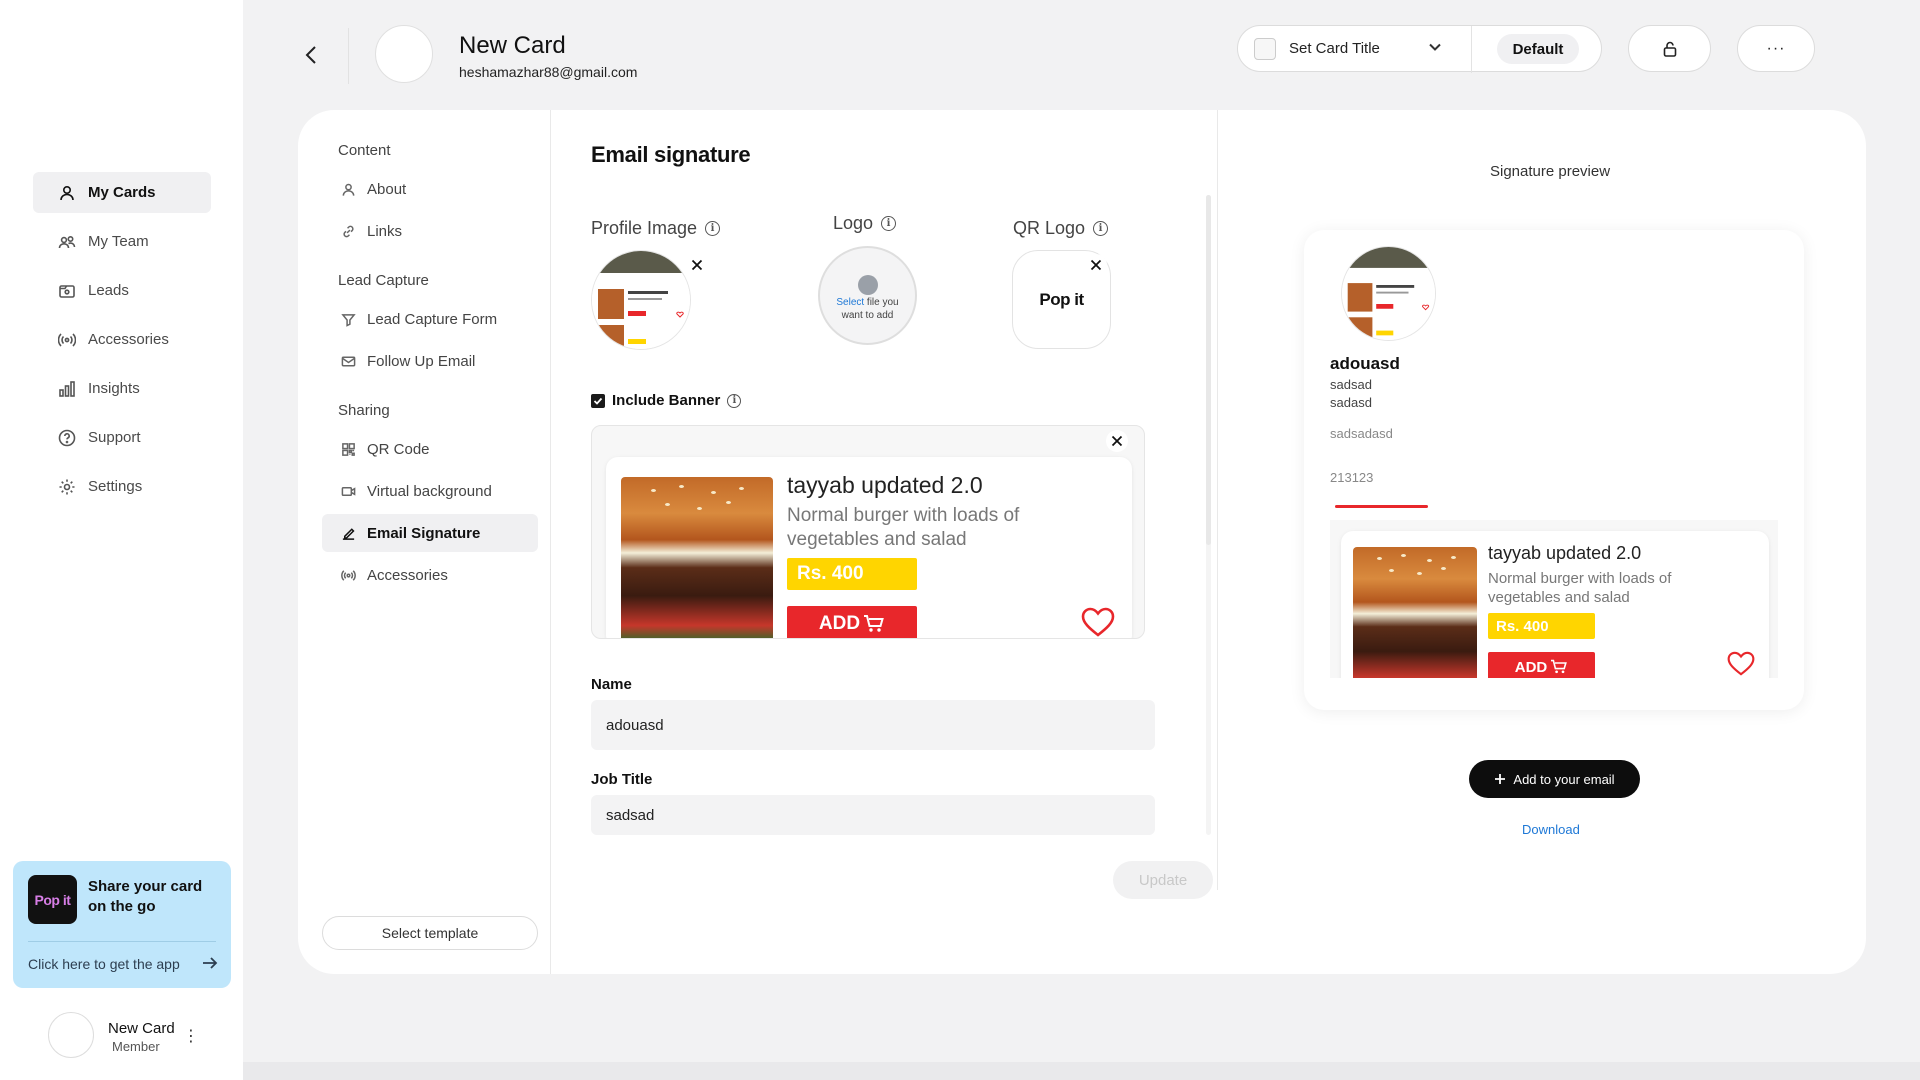 The image size is (1920, 1080). Describe the element at coordinates (67, 487) in the screenshot. I see `gear-icon` at that location.